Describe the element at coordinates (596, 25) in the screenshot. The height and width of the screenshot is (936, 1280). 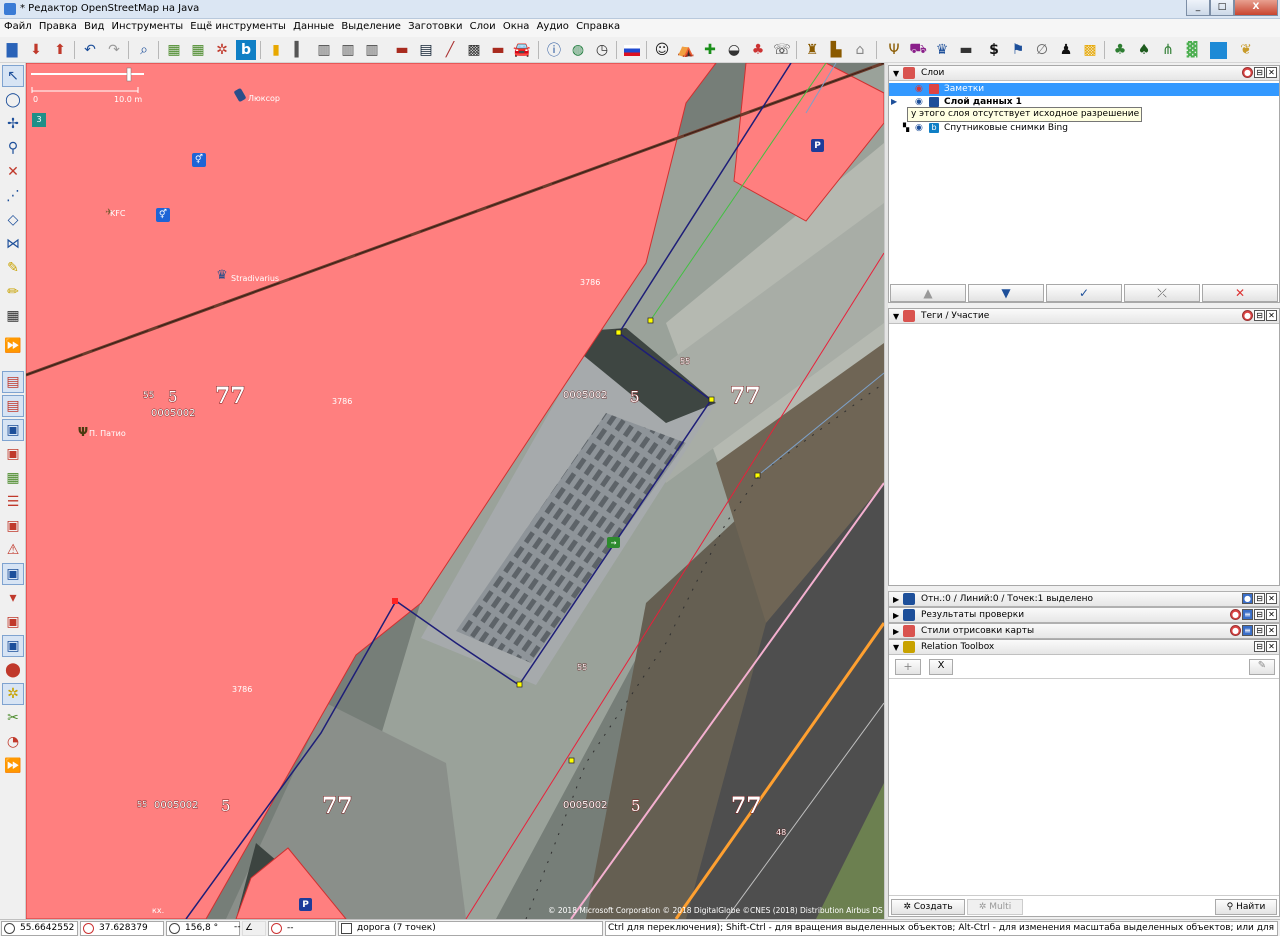
I see `menu-help: Справка` at that location.